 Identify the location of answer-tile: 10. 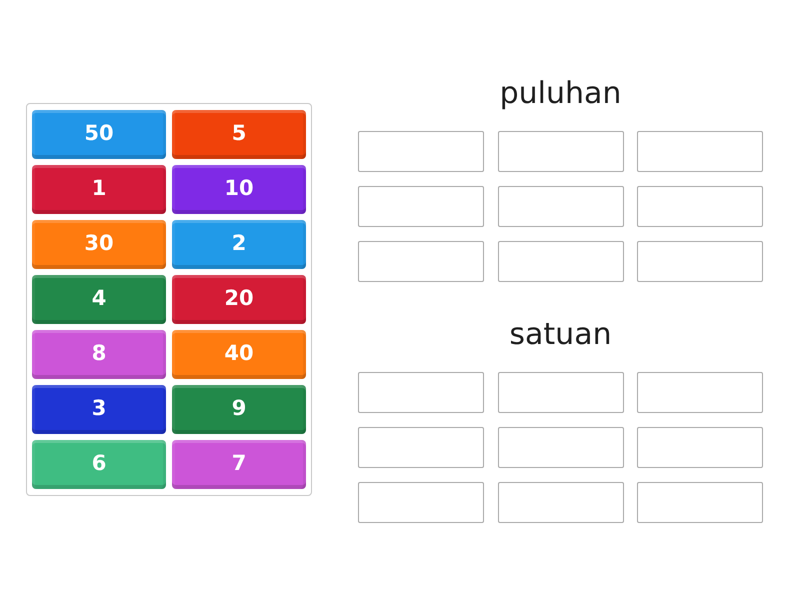
(239, 189).